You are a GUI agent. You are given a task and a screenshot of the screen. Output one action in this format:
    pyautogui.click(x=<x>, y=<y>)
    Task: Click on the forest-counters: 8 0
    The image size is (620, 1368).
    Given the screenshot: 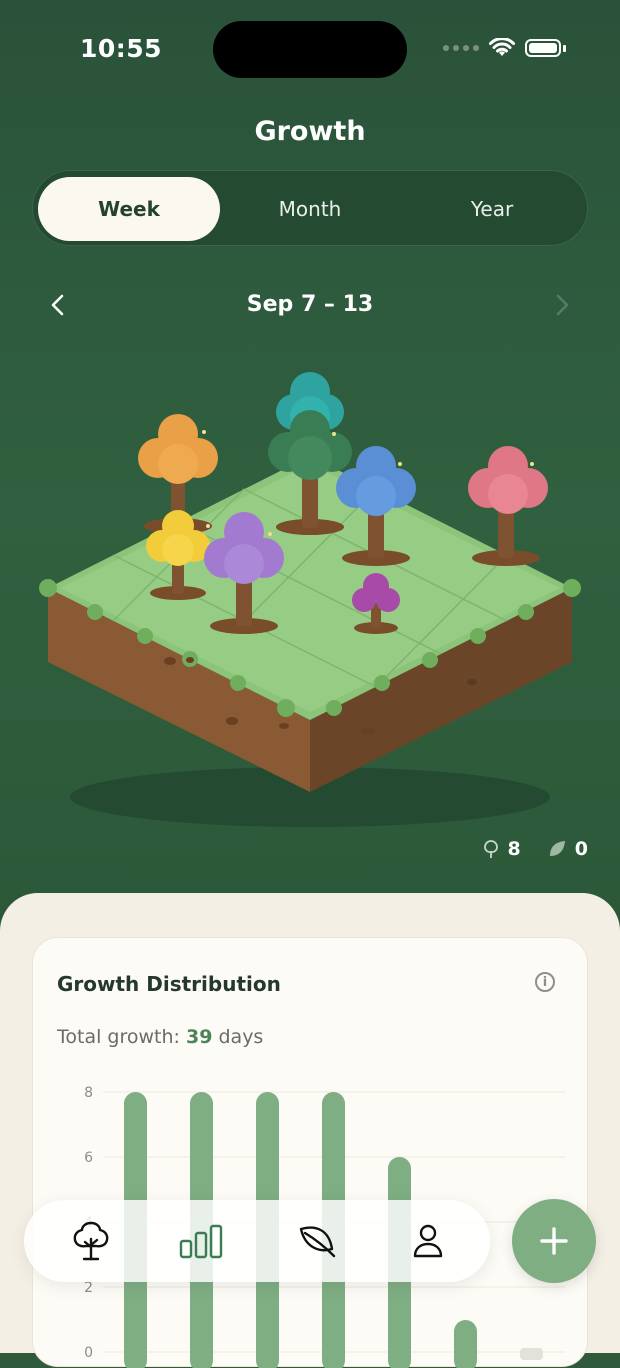 What is the action you would take?
    pyautogui.click(x=535, y=849)
    